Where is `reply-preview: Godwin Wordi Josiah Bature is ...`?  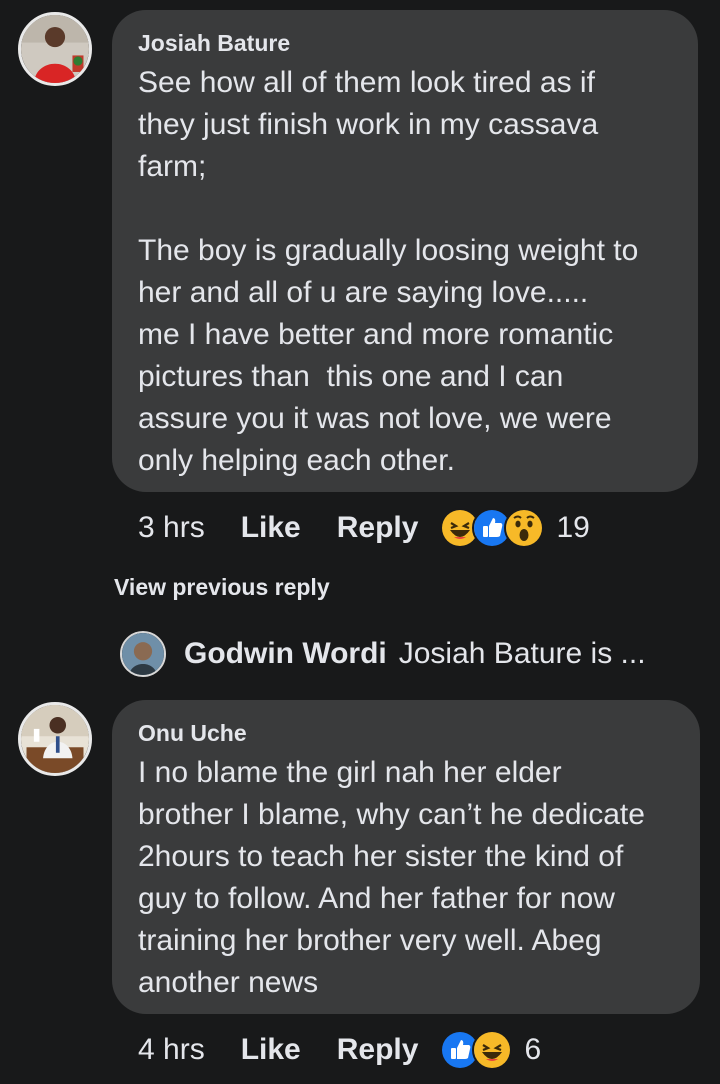
reply-preview: Godwin Wordi Josiah Bature is ... is located at coordinates (383, 654).